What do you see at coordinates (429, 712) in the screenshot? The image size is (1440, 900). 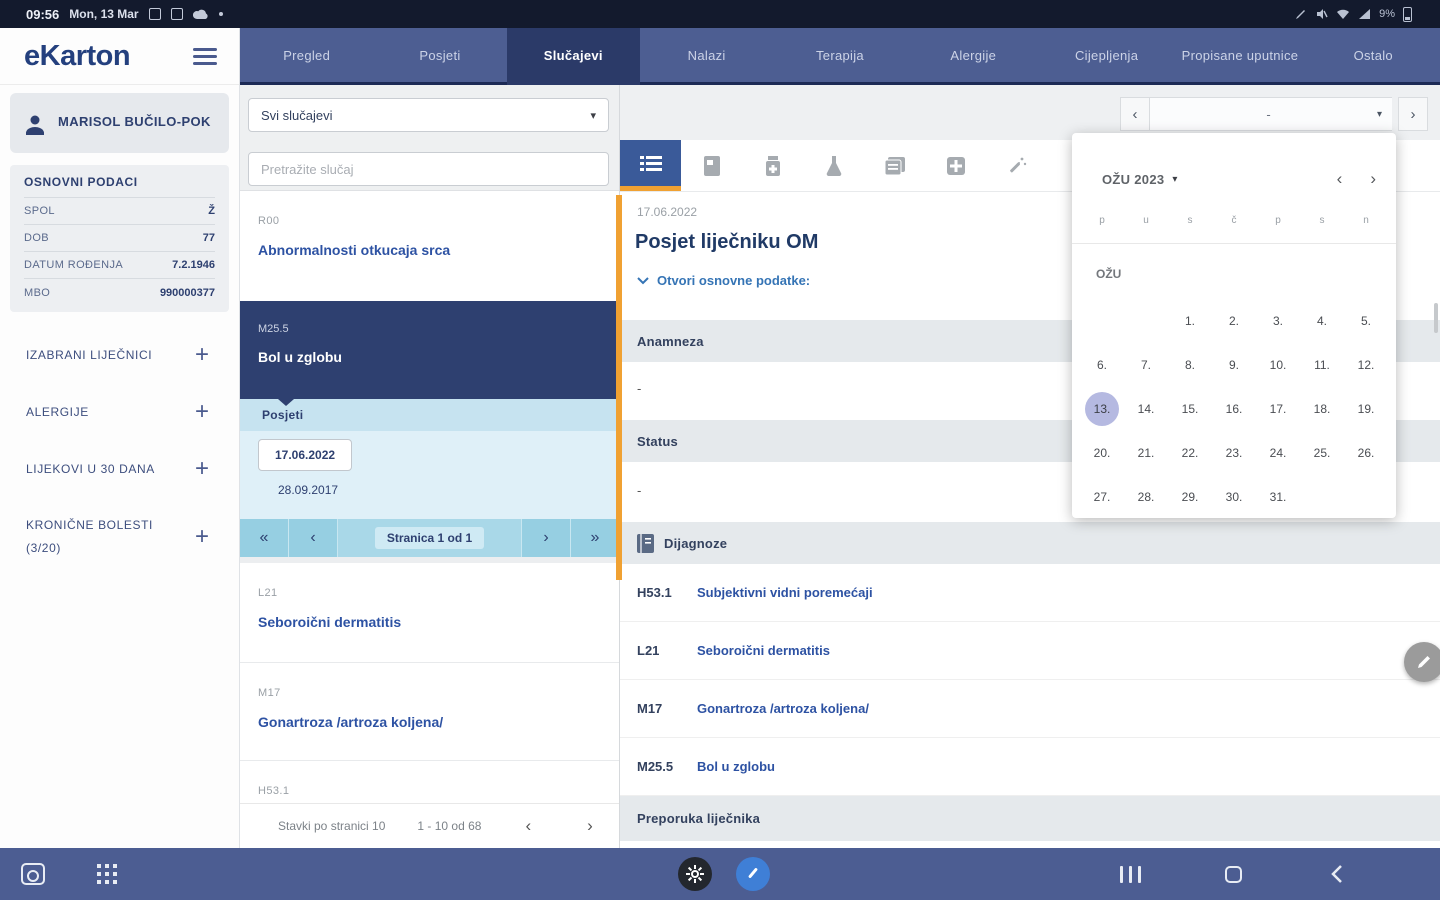 I see `case-item: M17 Gonartroza /artroza koljena/` at bounding box center [429, 712].